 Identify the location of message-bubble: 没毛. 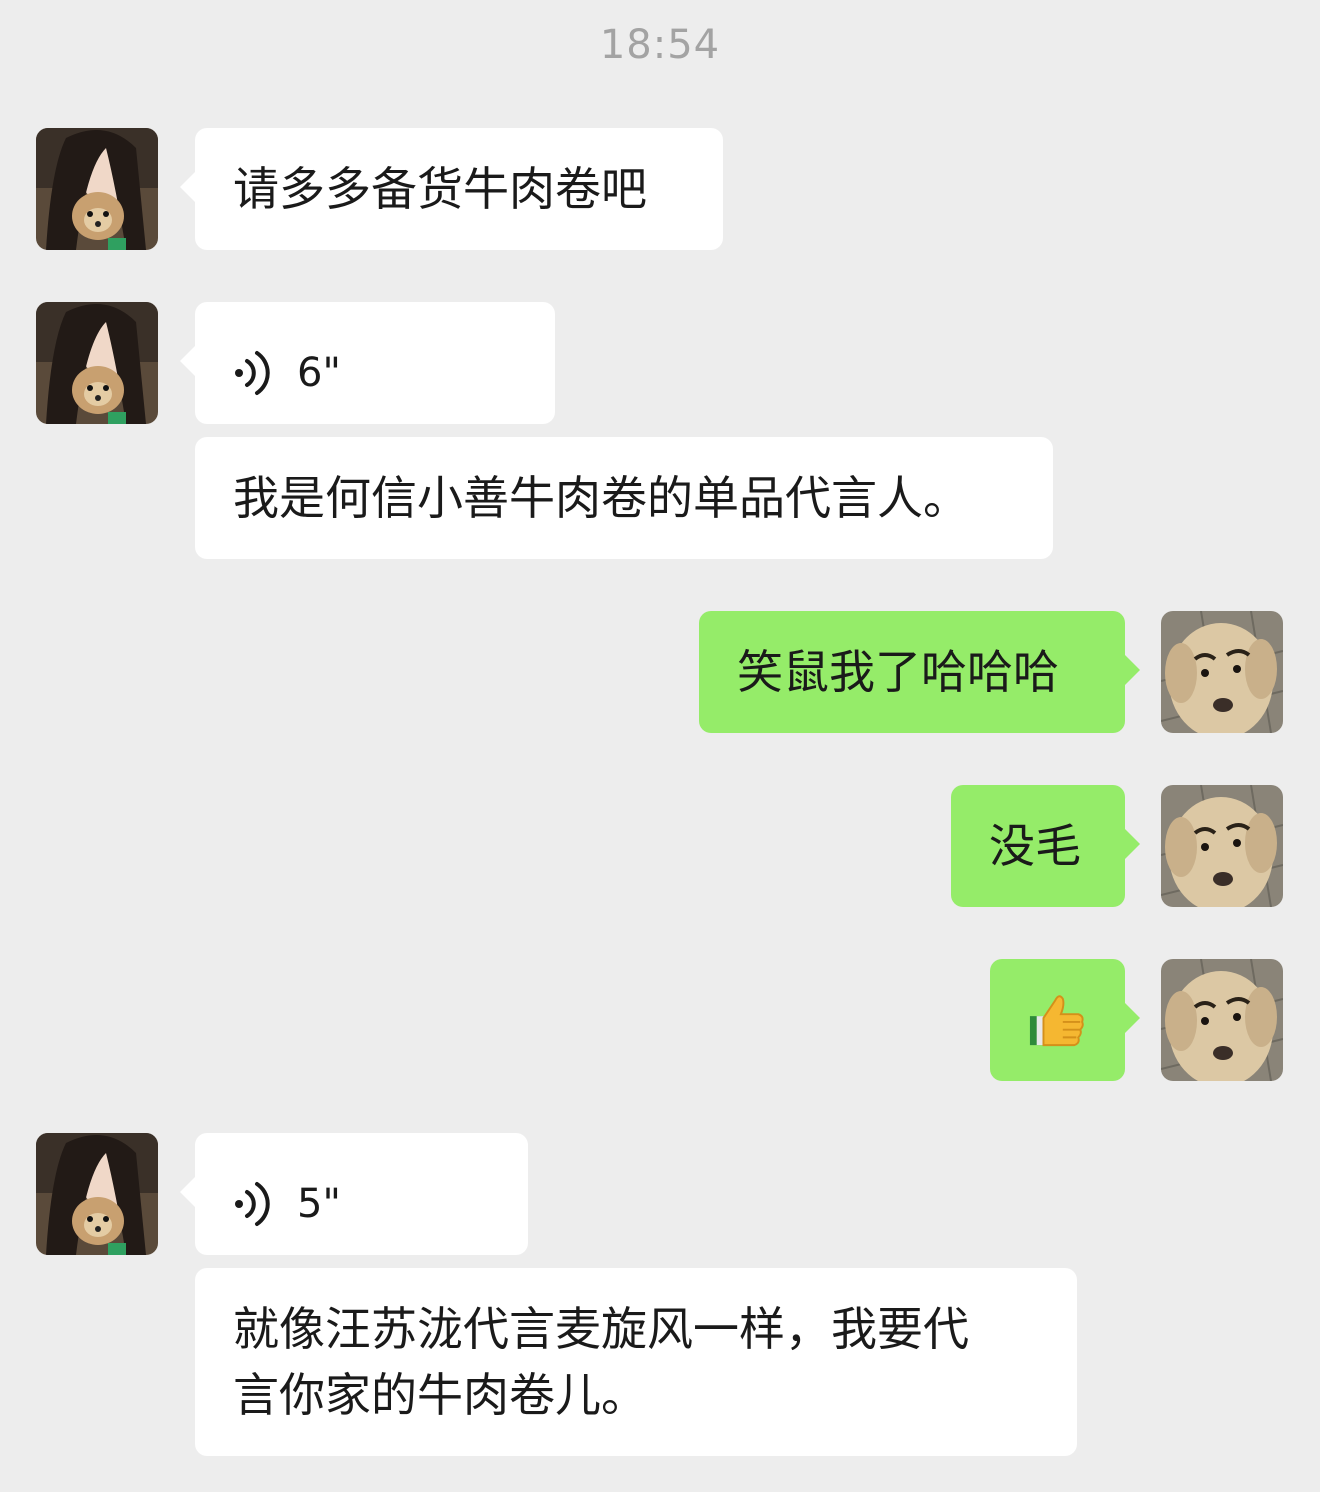
(1045, 846).